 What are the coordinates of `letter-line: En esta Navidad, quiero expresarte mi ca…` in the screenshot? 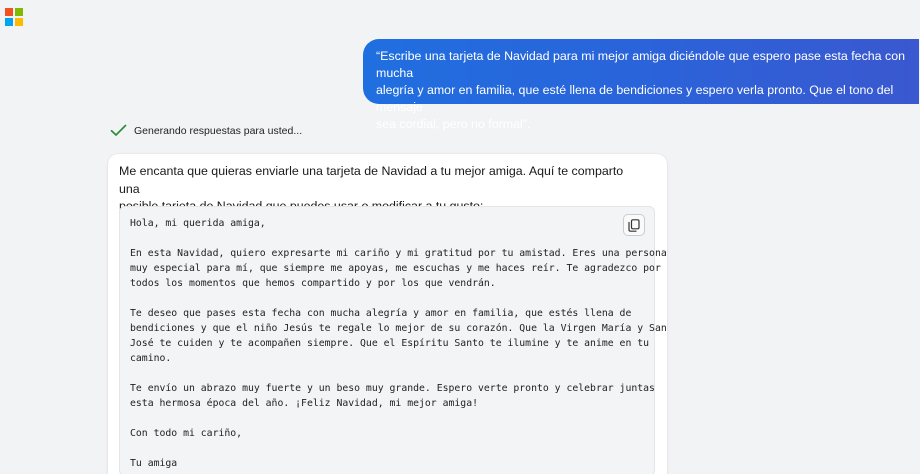 It's located at (398, 253).